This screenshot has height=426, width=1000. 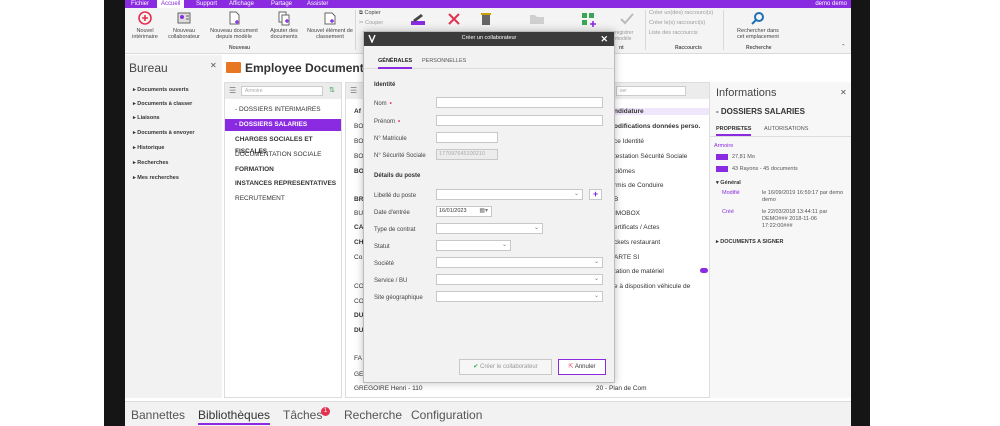 I want to click on checkmark-icon, so click(x=627, y=19).